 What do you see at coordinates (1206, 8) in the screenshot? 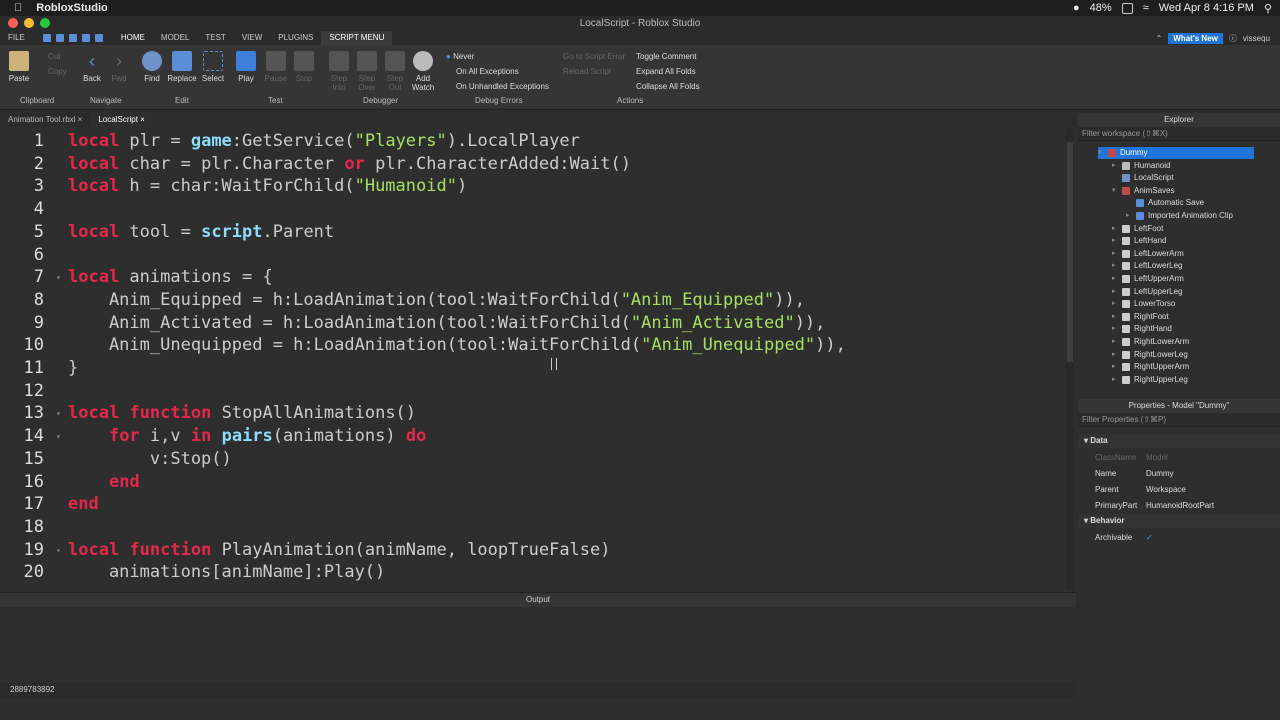
I see `clock-text: Wed Apr 8 4:16 PM` at bounding box center [1206, 8].